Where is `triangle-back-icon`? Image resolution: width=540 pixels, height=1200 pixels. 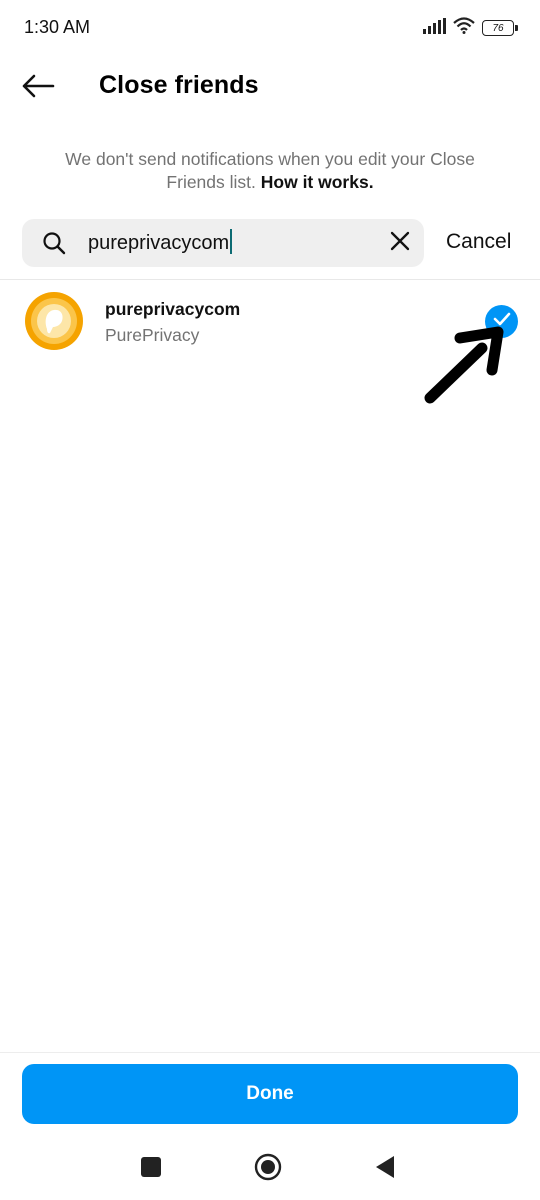 triangle-back-icon is located at coordinates (385, 1169).